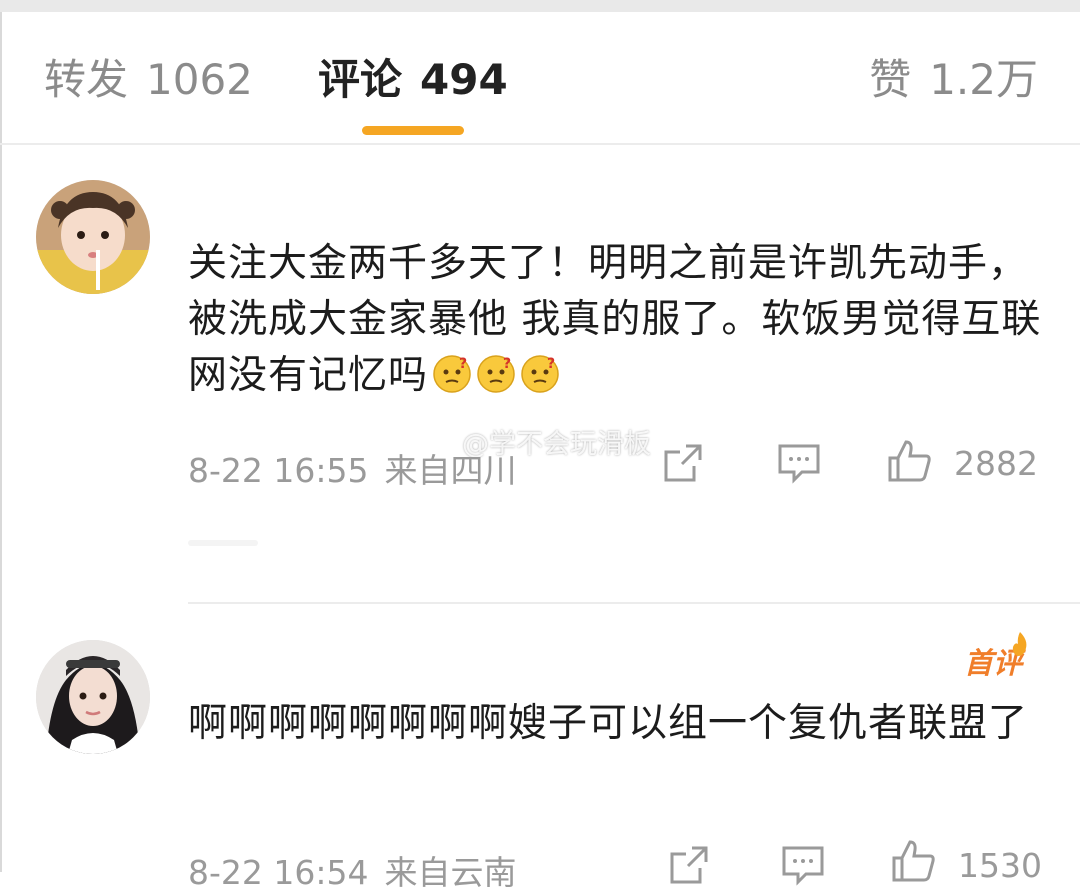  I want to click on comment-location: 来自云南, so click(450, 872).